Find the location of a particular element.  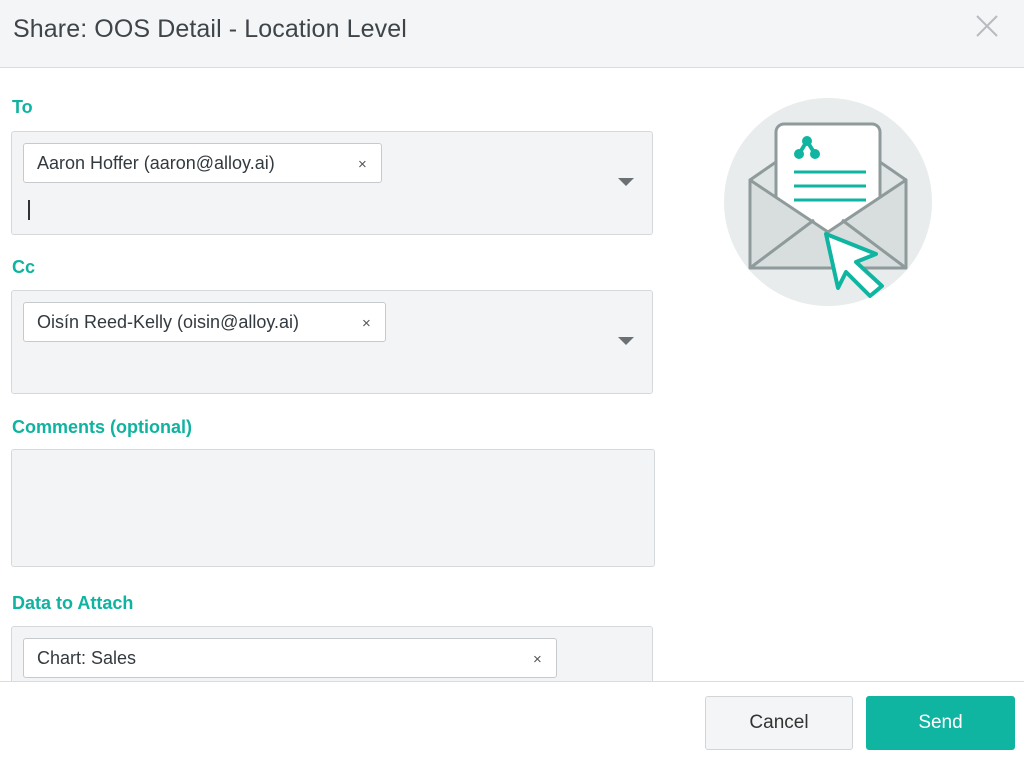

to-field: Aaron Hoffer (aaron@alloy.ai) × is located at coordinates (332, 183).